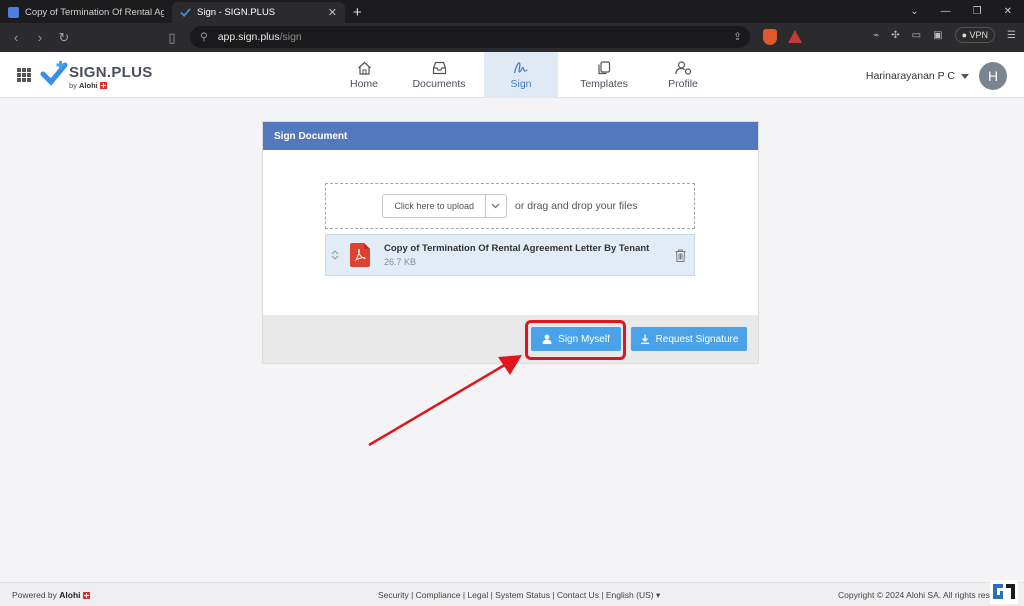 The width and height of the screenshot is (1024, 606). I want to click on browser-tab-docs: Copy of Termination Of Rental Agreement, so click(86, 12).